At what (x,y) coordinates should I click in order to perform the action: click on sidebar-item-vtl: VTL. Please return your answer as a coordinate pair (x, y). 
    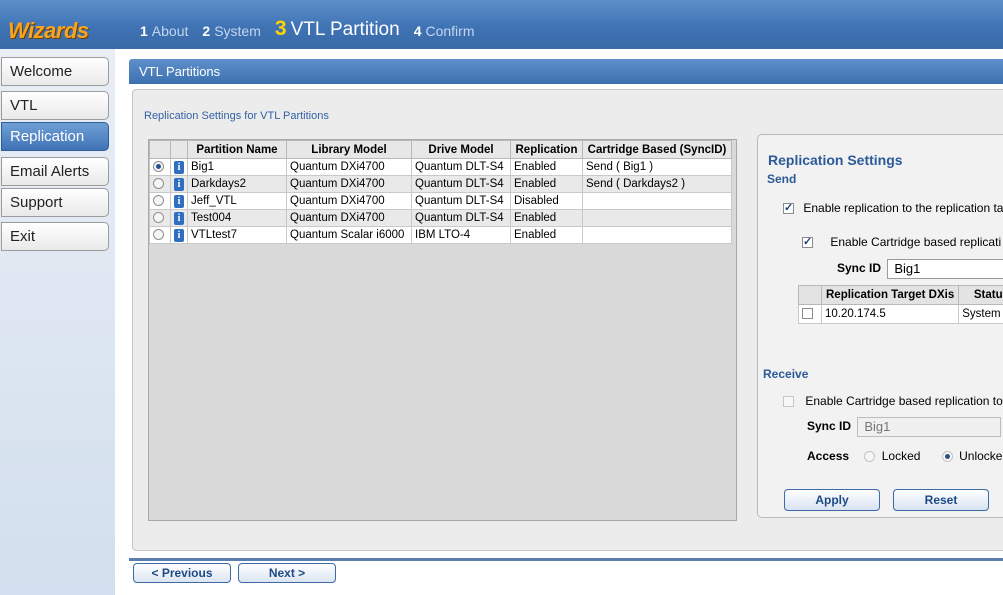
    Looking at the image, I should click on (55, 105).